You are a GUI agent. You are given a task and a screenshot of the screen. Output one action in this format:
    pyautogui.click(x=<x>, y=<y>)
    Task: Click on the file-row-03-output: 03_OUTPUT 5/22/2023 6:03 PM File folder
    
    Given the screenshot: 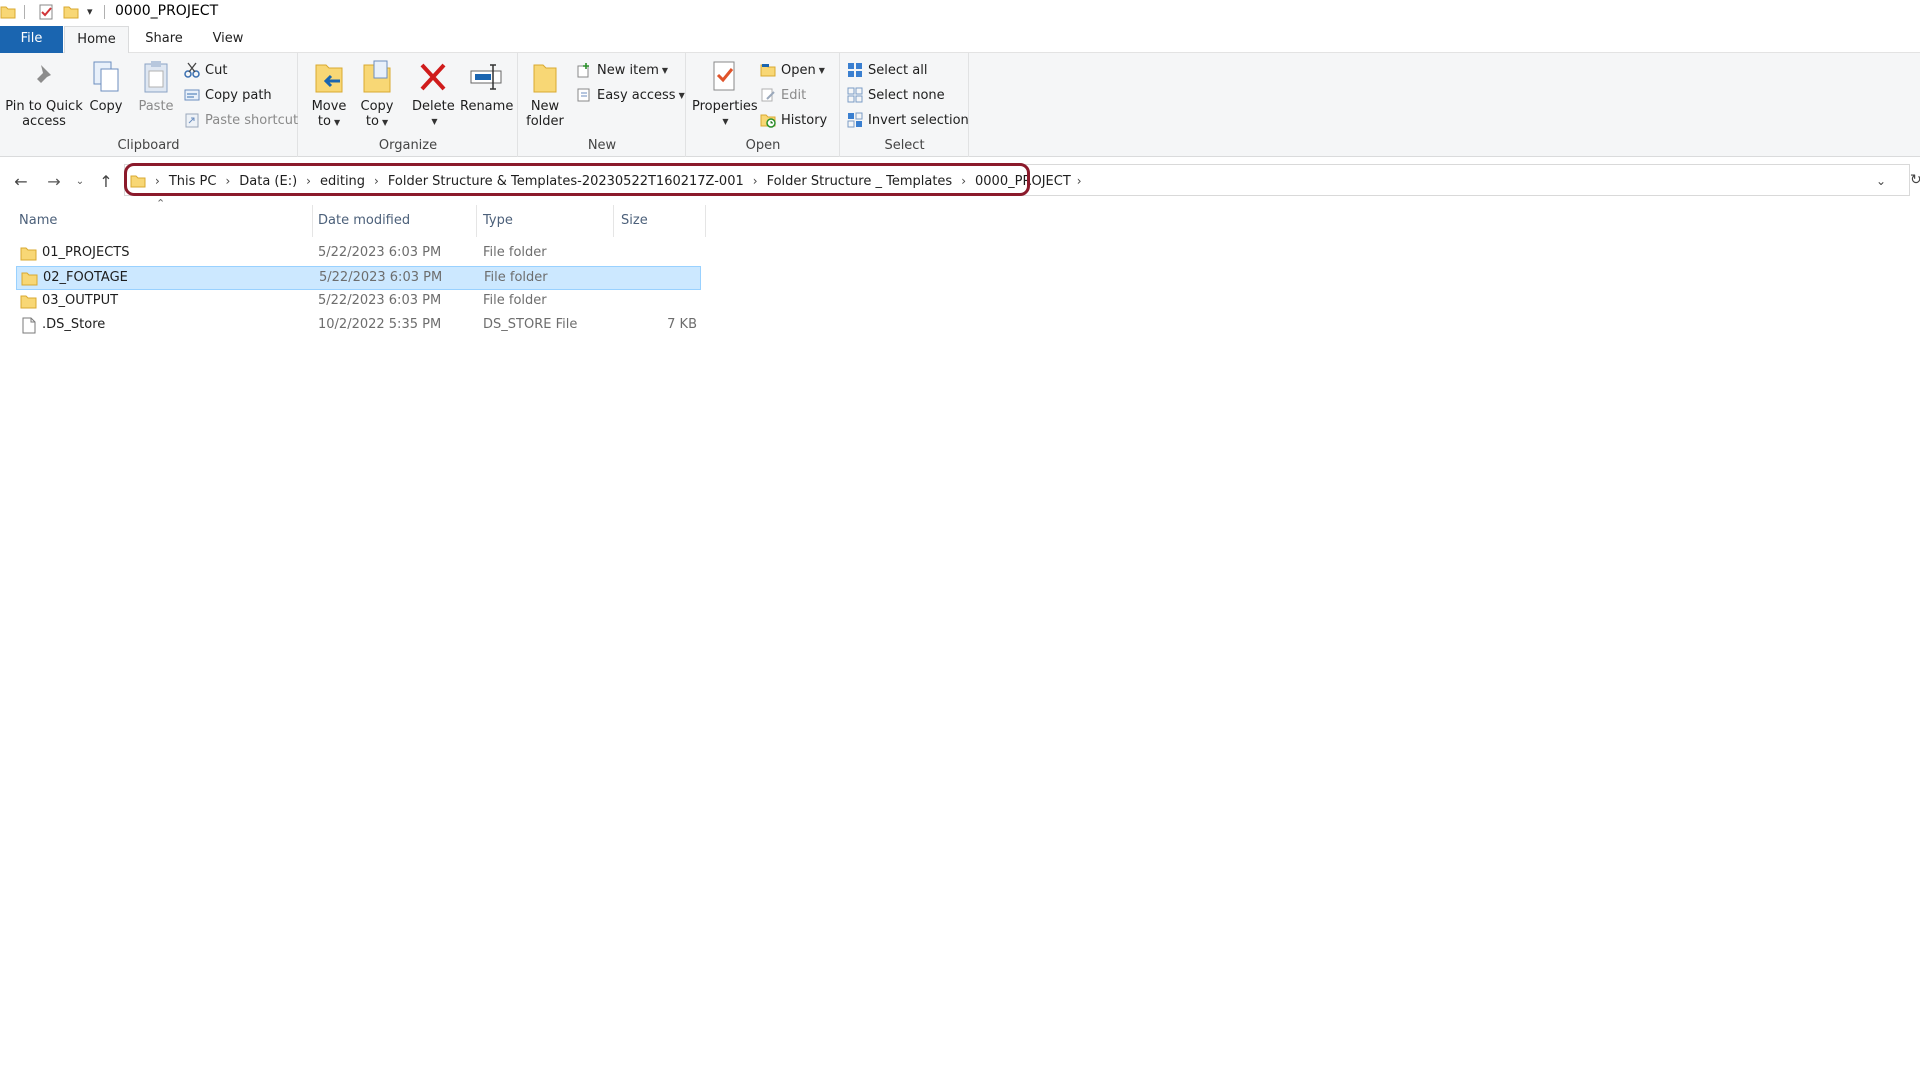 What is the action you would take?
    pyautogui.click(x=358, y=302)
    